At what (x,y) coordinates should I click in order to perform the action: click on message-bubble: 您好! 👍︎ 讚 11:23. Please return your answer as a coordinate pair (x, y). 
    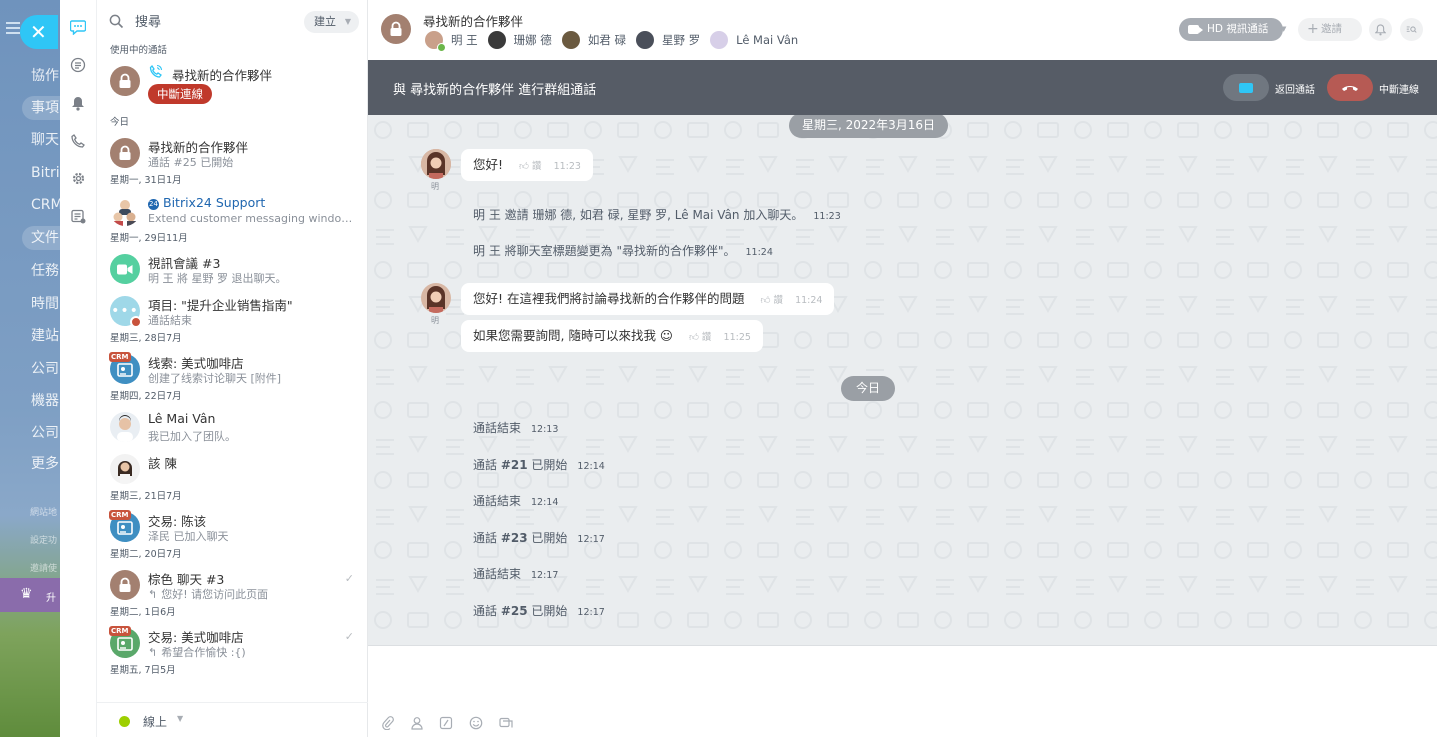
    Looking at the image, I should click on (527, 165).